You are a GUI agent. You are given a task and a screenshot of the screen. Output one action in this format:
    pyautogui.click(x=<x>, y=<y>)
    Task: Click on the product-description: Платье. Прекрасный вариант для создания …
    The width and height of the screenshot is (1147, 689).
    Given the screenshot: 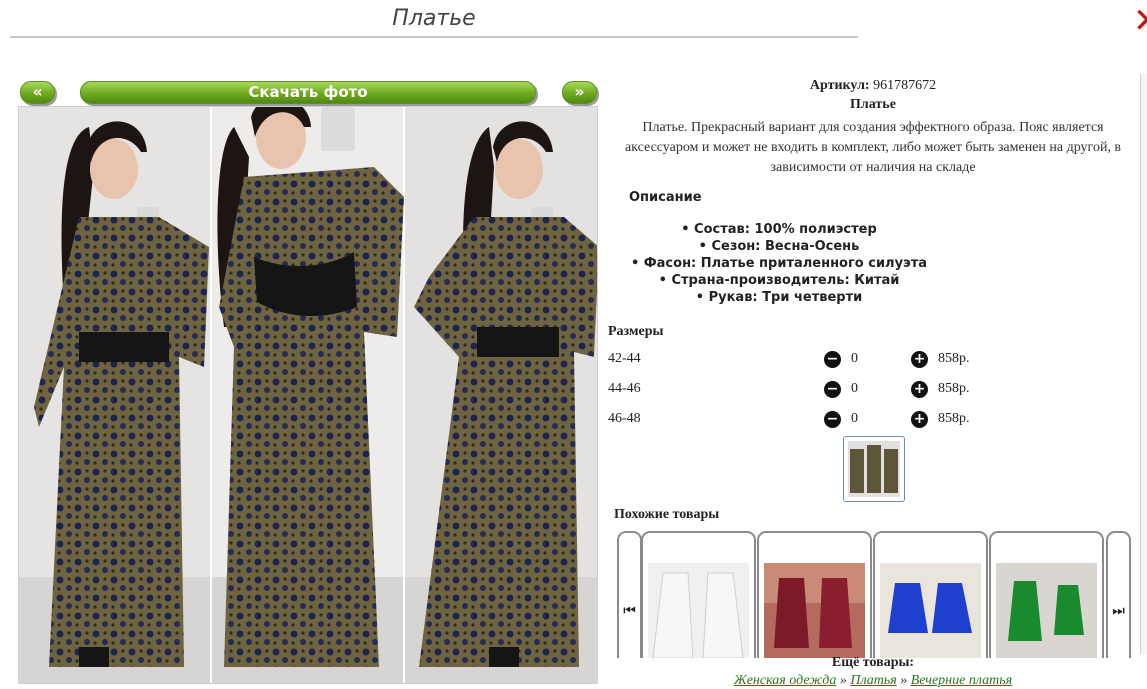 What is the action you would take?
    pyautogui.click(x=873, y=147)
    